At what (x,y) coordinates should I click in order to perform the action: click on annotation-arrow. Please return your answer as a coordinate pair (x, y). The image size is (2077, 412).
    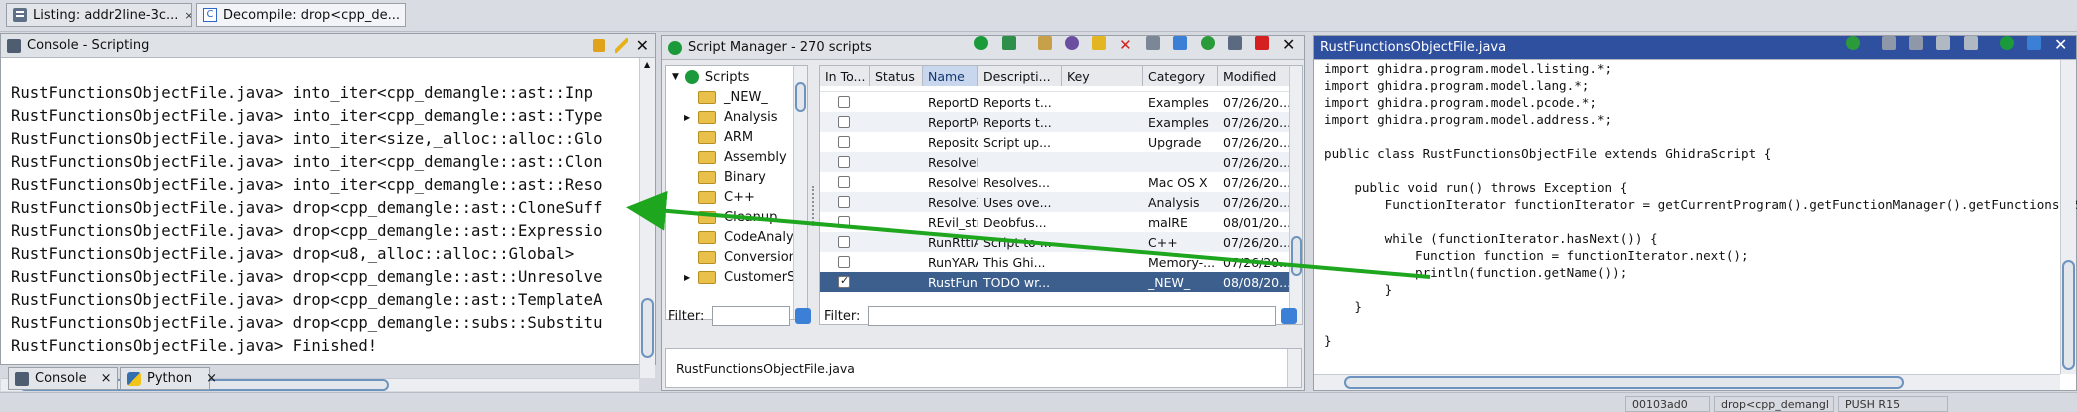
    Looking at the image, I should click on (1028, 234).